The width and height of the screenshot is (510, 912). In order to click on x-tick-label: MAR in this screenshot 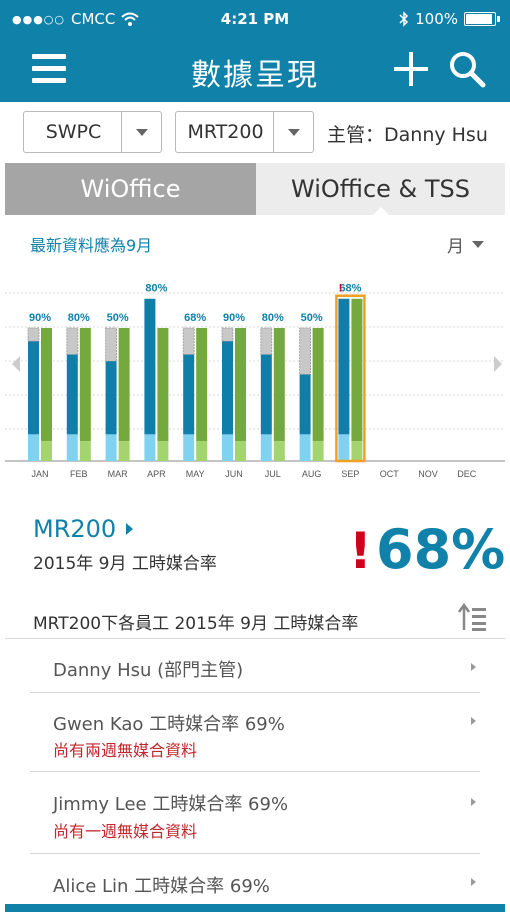, I will do `click(118, 474)`.